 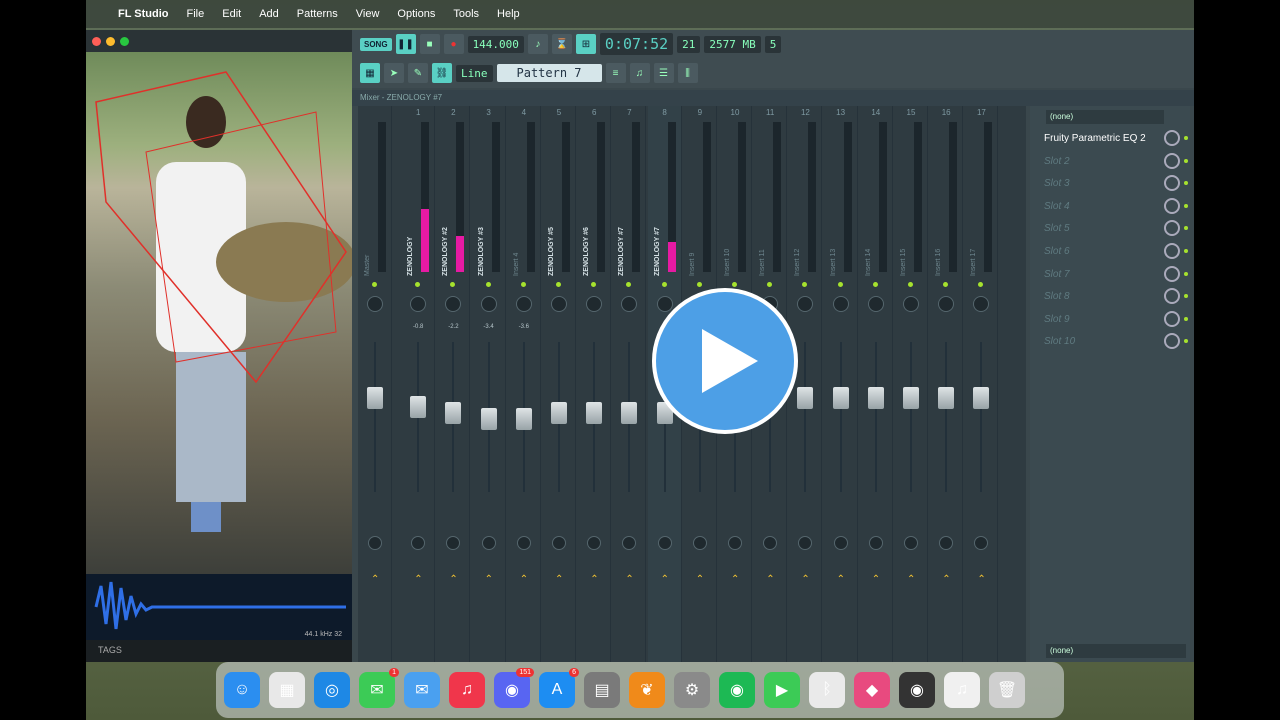 I want to click on link-icon: ⛓, so click(x=442, y=73).